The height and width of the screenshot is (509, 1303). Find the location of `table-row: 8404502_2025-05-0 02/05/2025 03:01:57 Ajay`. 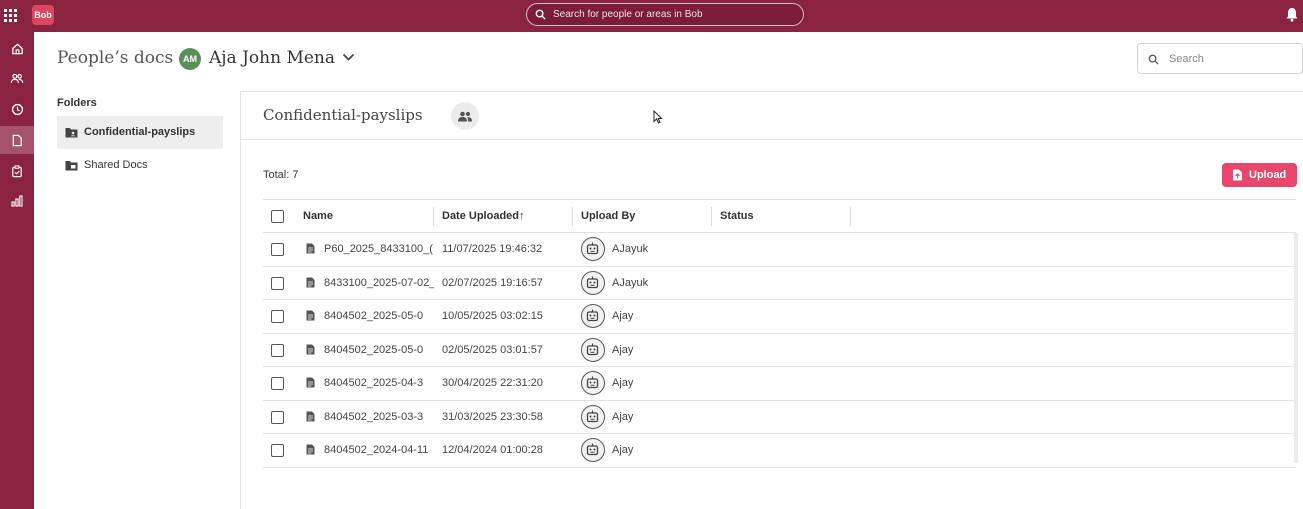

table-row: 8404502_2025-05-0 02/05/2025 03:01:57 Ajay is located at coordinates (779, 350).